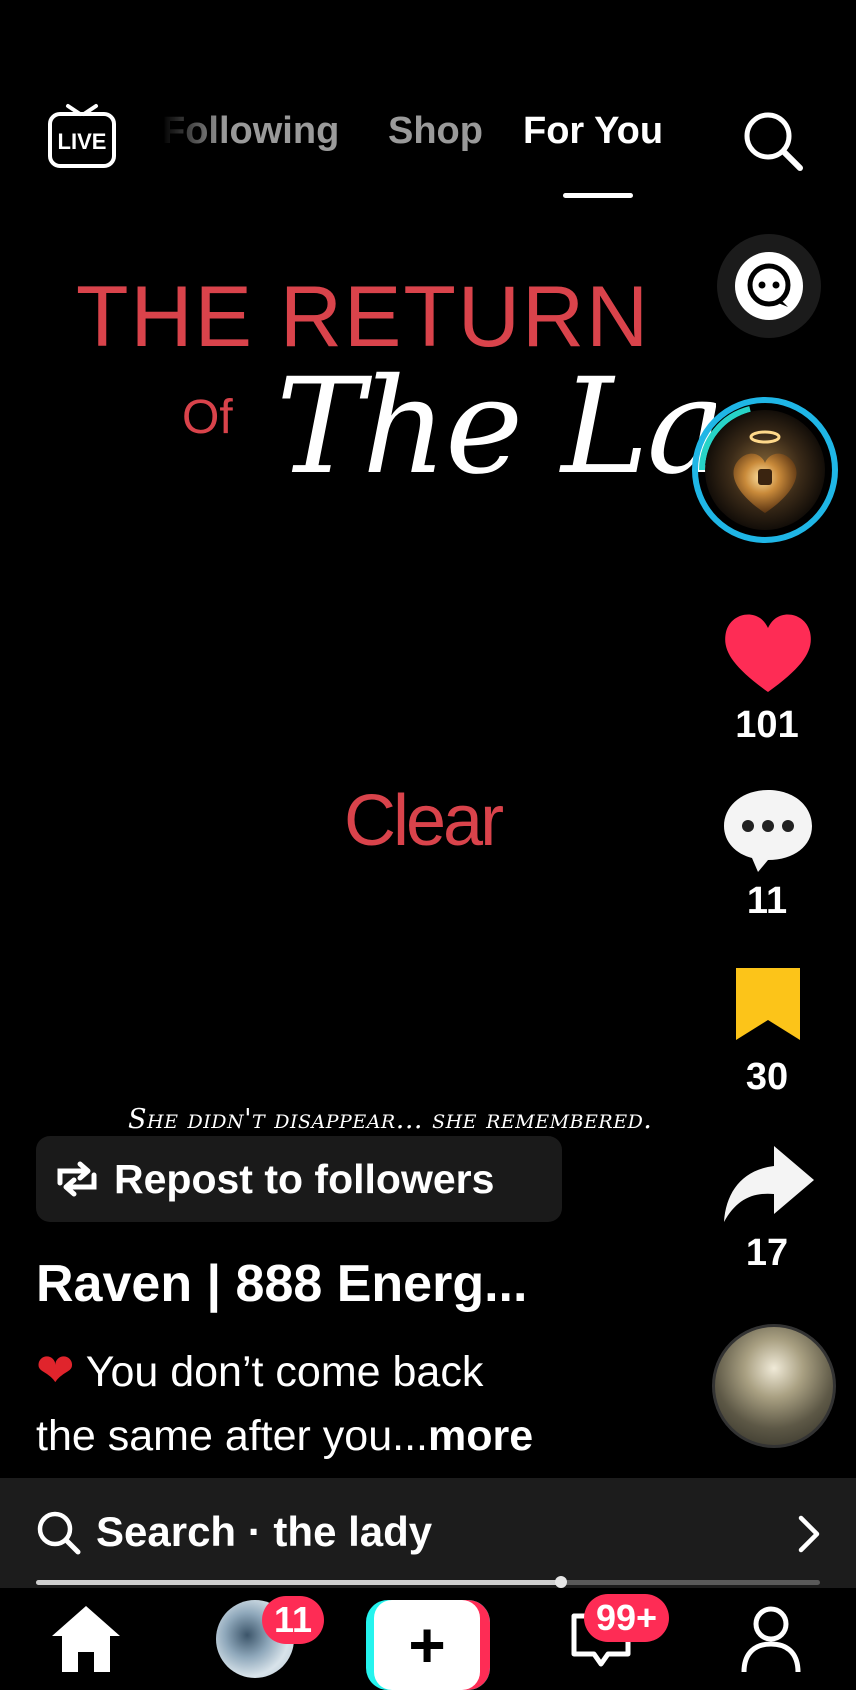 This screenshot has width=856, height=1690. Describe the element at coordinates (82, 141) in the screenshot. I see `live-label: LIVE` at that location.